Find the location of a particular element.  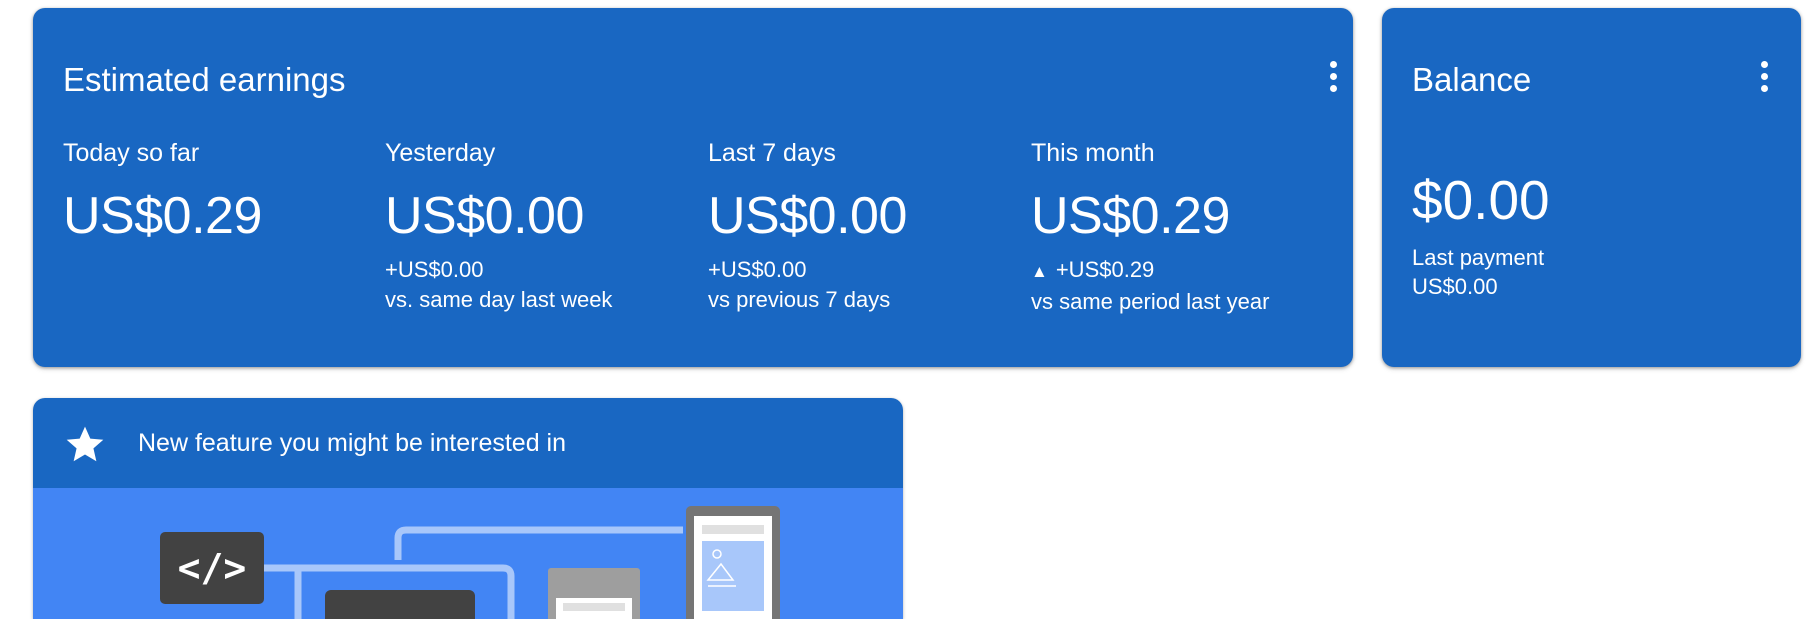

metric-change: ▲ +US$0.29 is located at coordinates (1181, 271).